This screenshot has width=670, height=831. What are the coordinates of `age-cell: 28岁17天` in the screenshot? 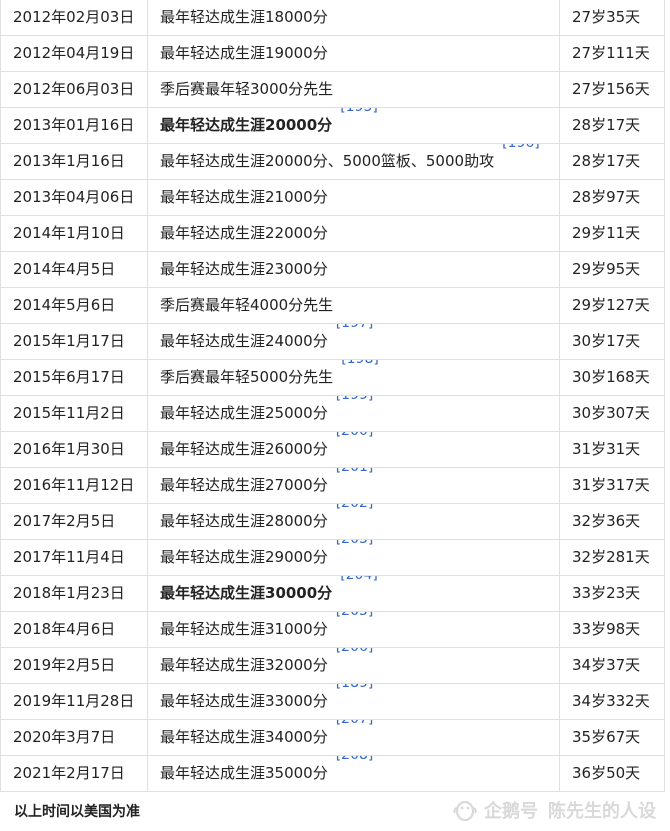 It's located at (612, 161).